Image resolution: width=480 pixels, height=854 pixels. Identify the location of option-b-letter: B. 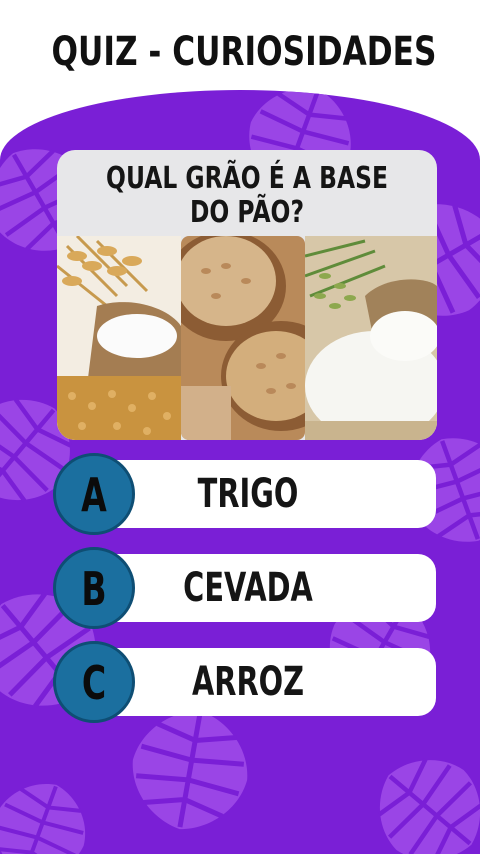
(94, 589).